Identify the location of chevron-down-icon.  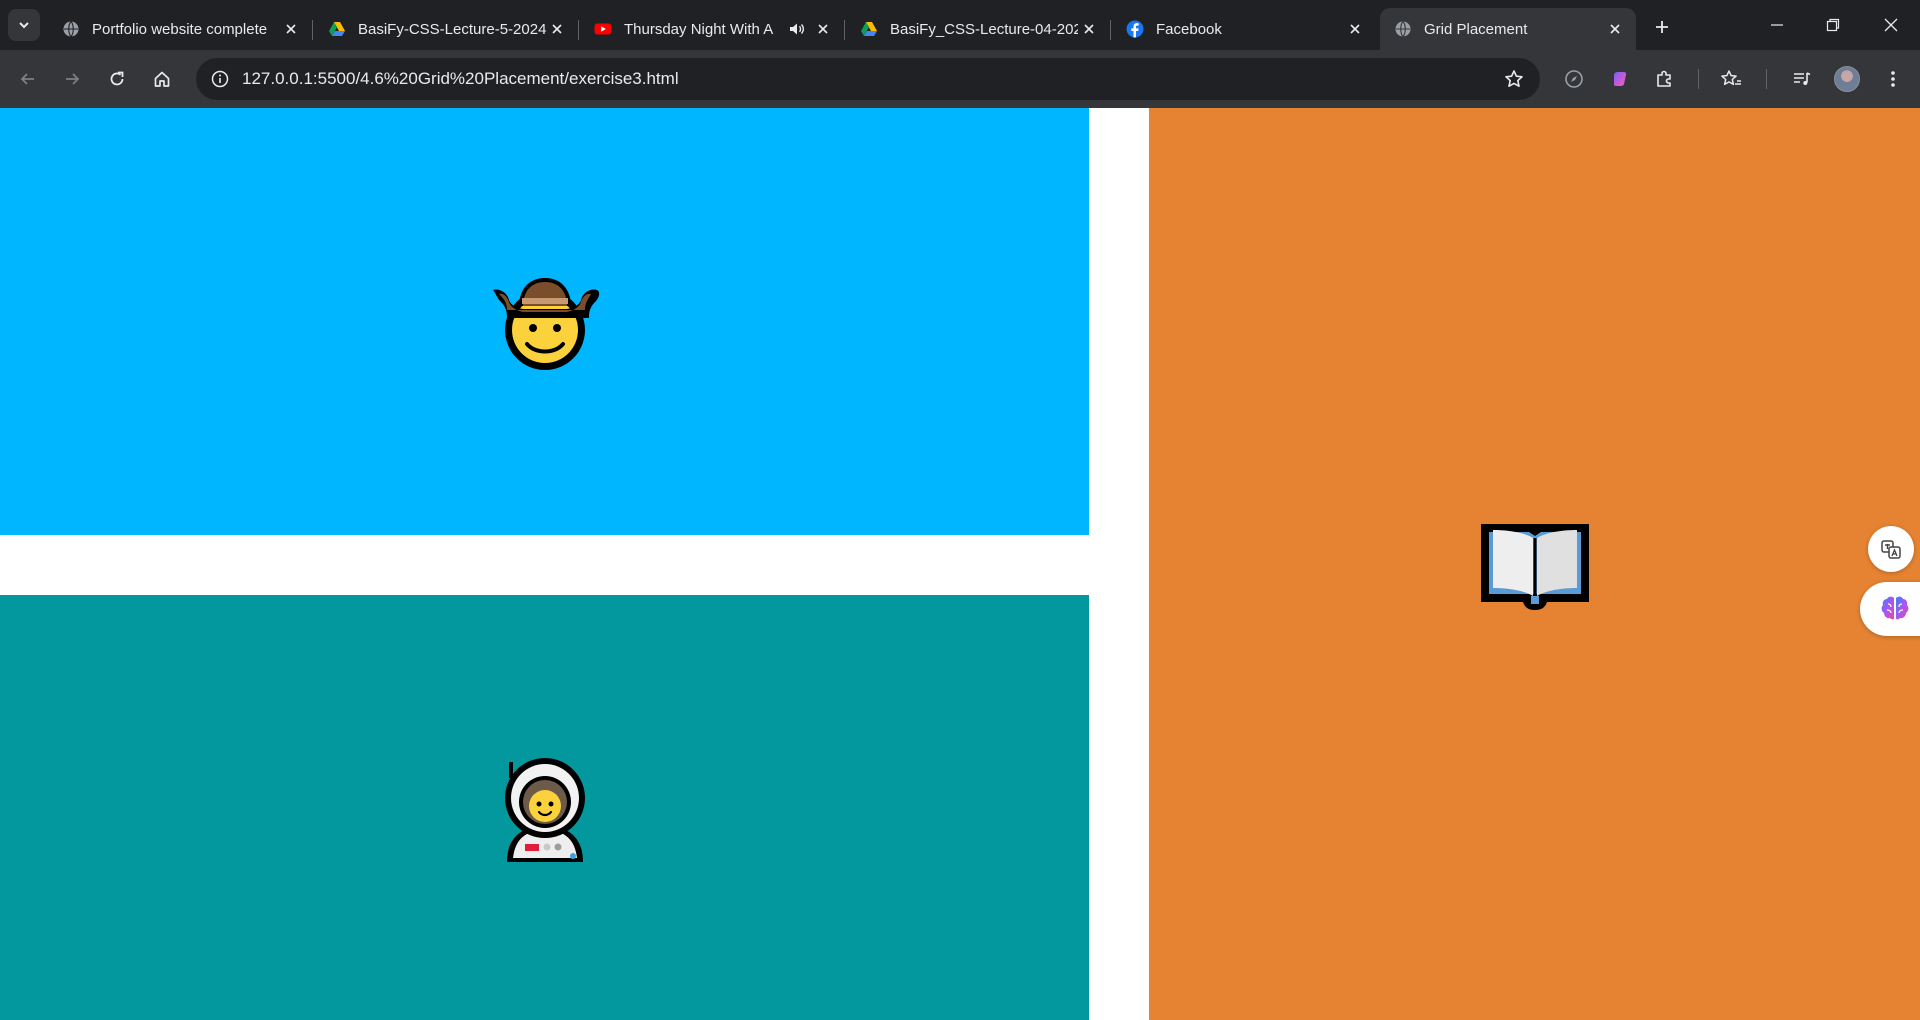
(24, 25).